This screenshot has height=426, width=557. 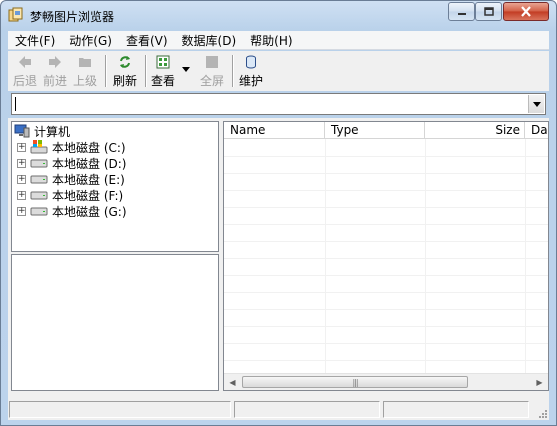 I want to click on address-dropdown-button, so click(x=536, y=104).